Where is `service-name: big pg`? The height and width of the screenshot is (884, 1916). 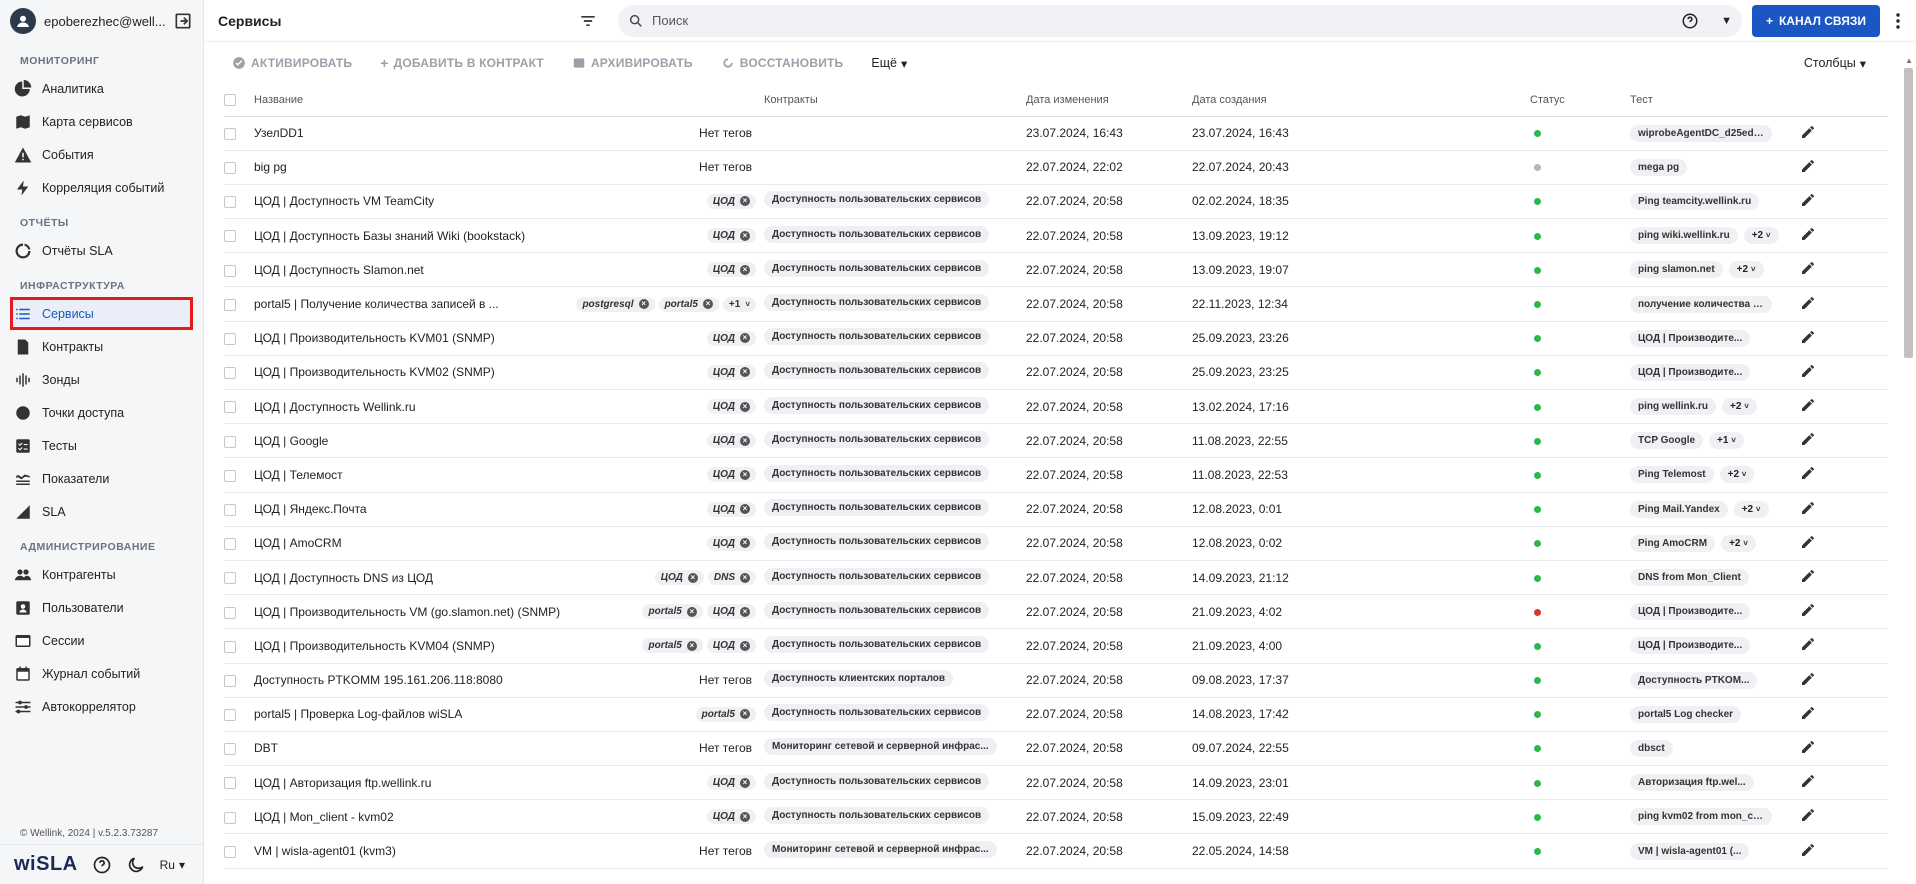
service-name: big pg is located at coordinates (270, 167).